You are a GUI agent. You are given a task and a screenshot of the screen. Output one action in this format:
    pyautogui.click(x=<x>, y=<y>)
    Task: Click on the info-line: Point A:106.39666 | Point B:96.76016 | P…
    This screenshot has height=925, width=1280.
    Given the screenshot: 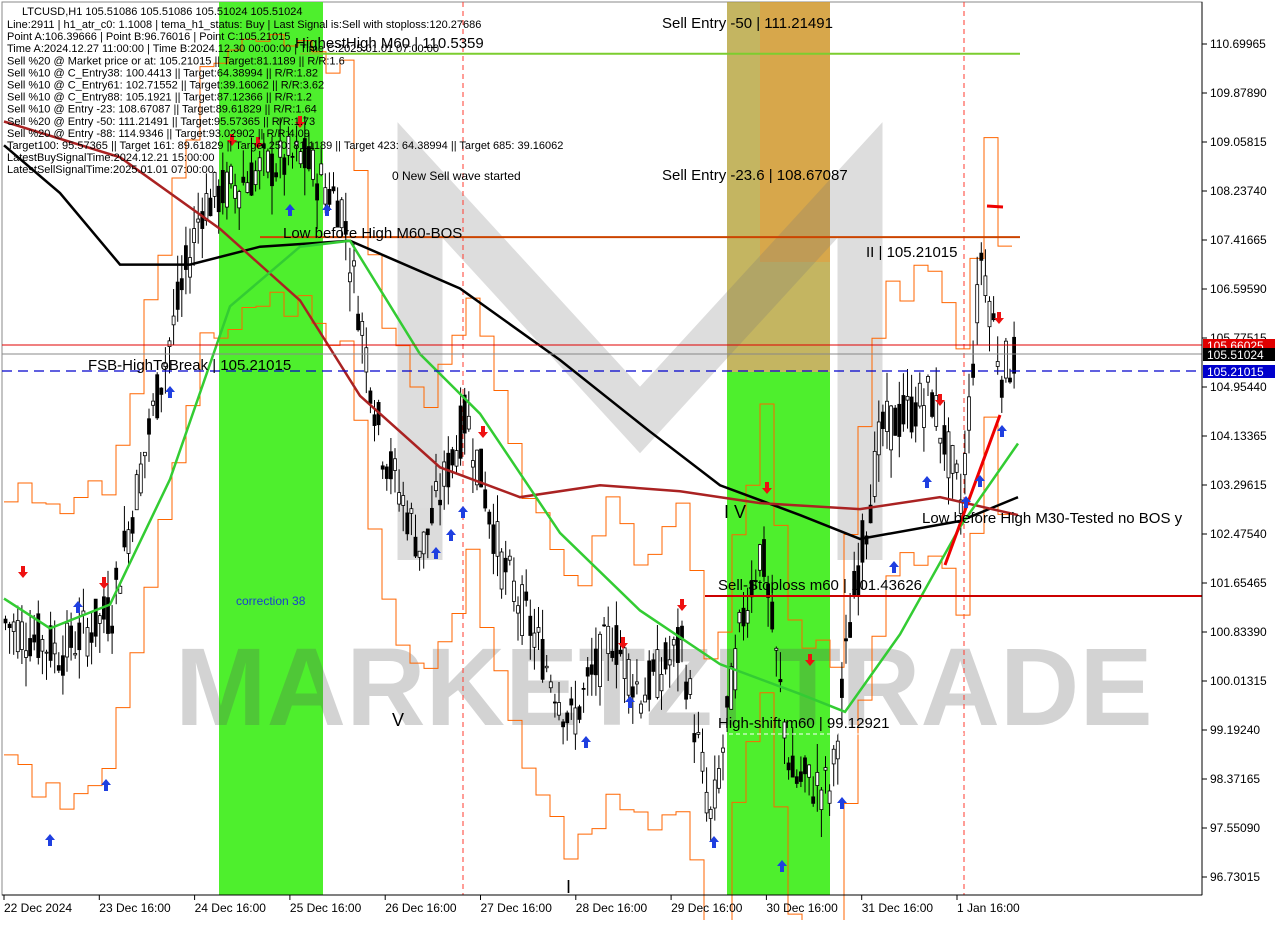 What is the action you would take?
    pyautogui.click(x=148, y=37)
    